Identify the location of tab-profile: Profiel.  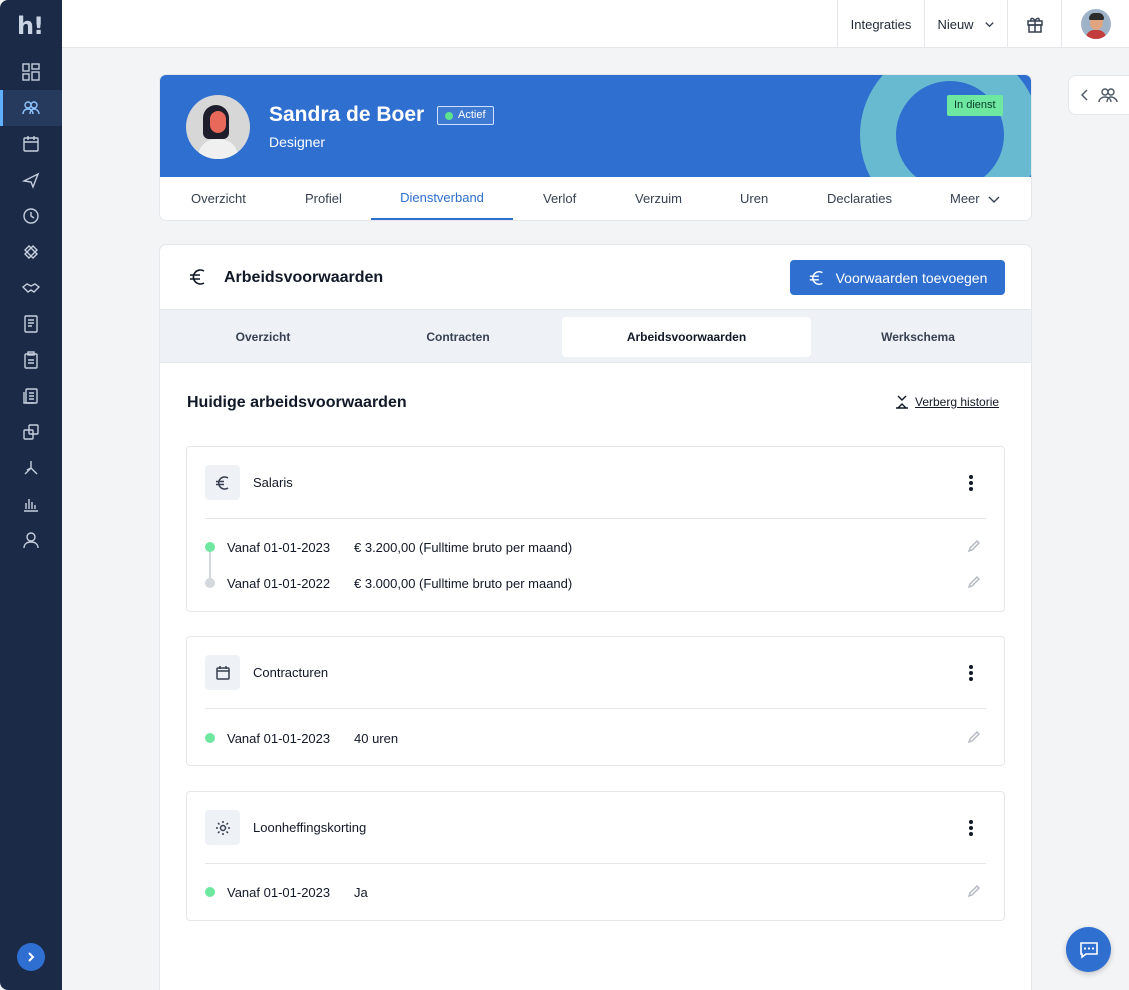
(323, 198).